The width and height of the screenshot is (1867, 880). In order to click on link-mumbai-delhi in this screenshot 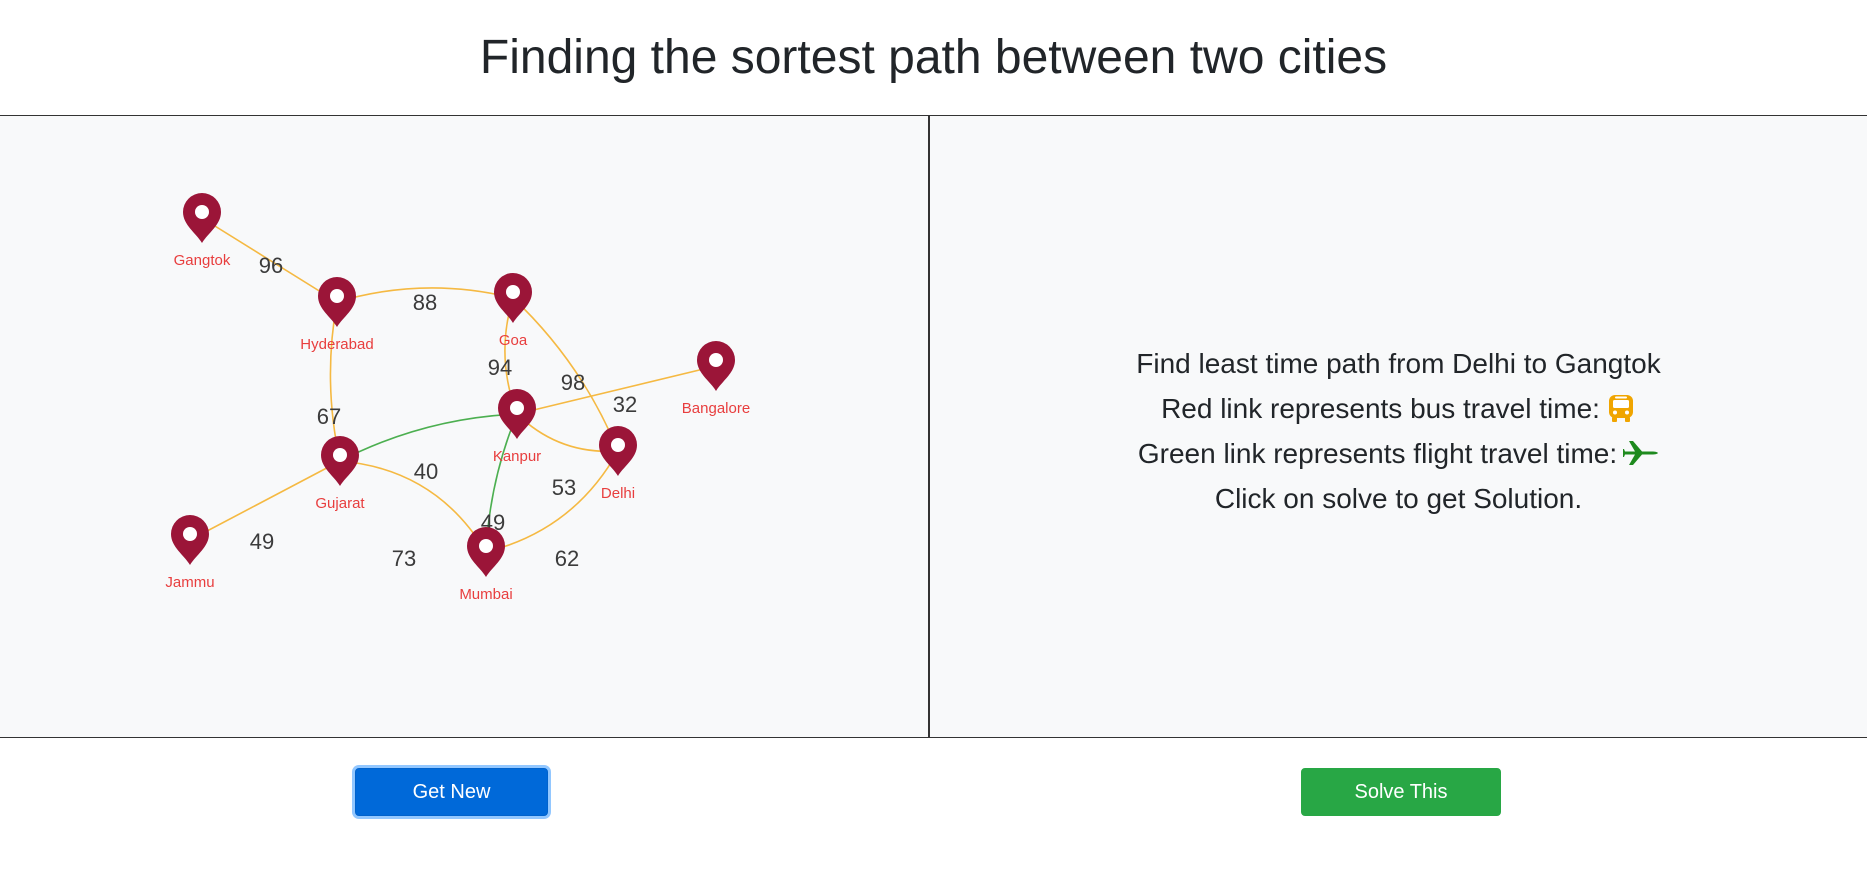, I will do `click(552, 501)`.